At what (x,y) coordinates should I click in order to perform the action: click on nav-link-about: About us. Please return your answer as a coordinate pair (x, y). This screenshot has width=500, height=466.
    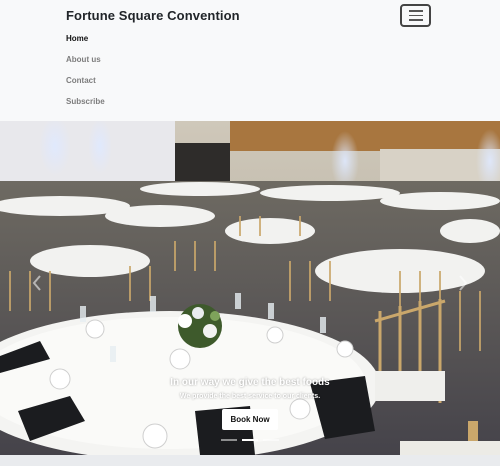
    Looking at the image, I should click on (85, 65).